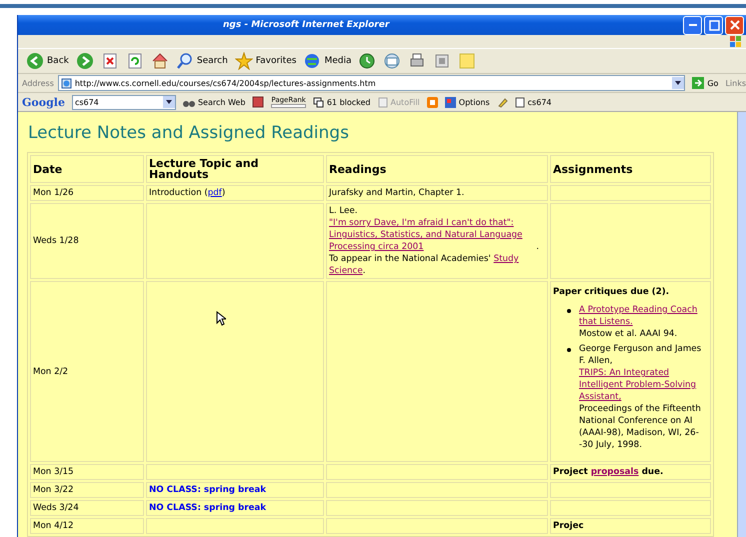 The image size is (746, 537). Describe the element at coordinates (124, 102) in the screenshot. I see `search-field: cs674` at that location.